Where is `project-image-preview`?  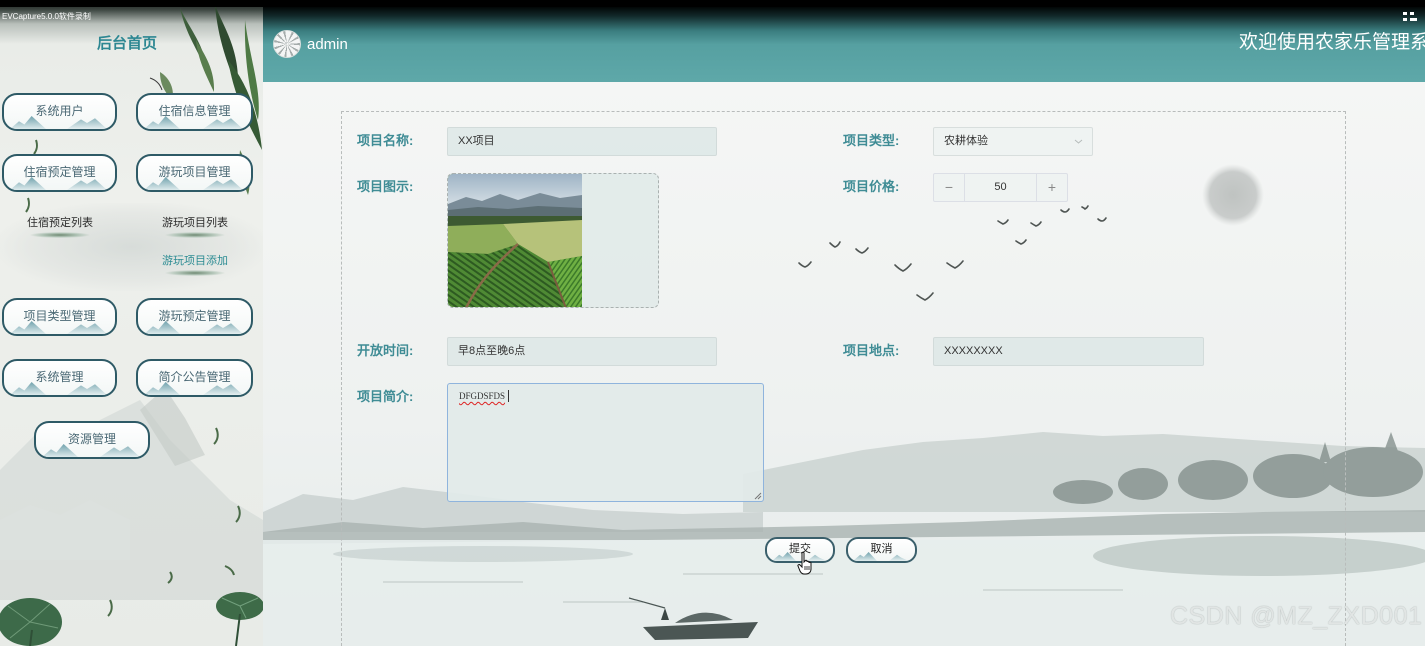
project-image-preview is located at coordinates (515, 240).